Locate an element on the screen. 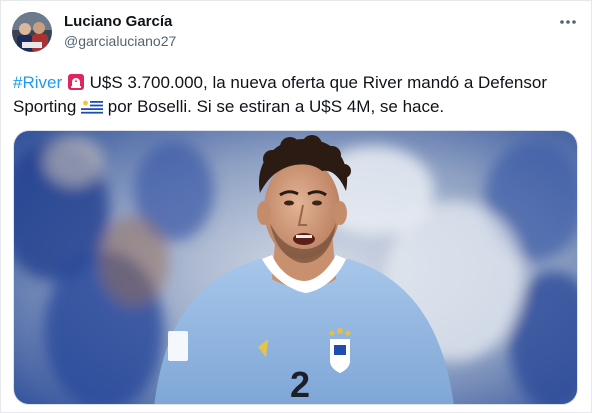  hashtag-link: #River is located at coordinates (37, 82).